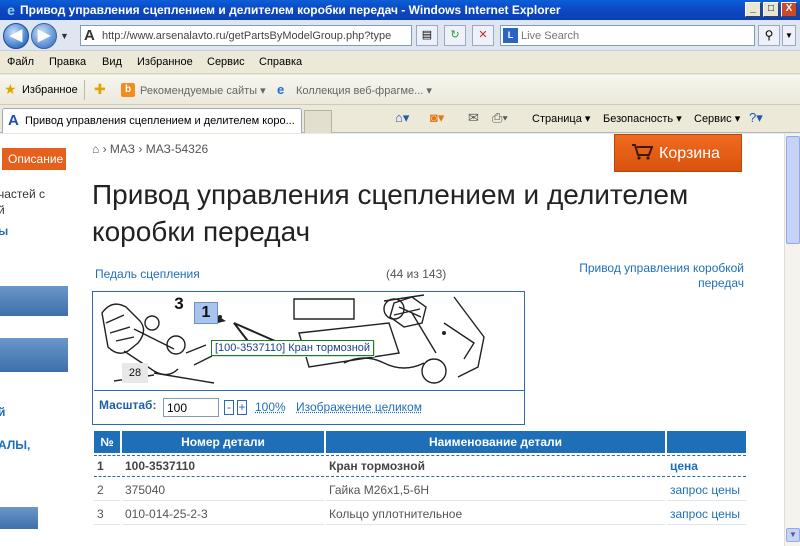 Image resolution: width=800 pixels, height=546 pixels. What do you see at coordinates (122, 149) in the screenshot?
I see `breadcrumb-item: МАЗ` at bounding box center [122, 149].